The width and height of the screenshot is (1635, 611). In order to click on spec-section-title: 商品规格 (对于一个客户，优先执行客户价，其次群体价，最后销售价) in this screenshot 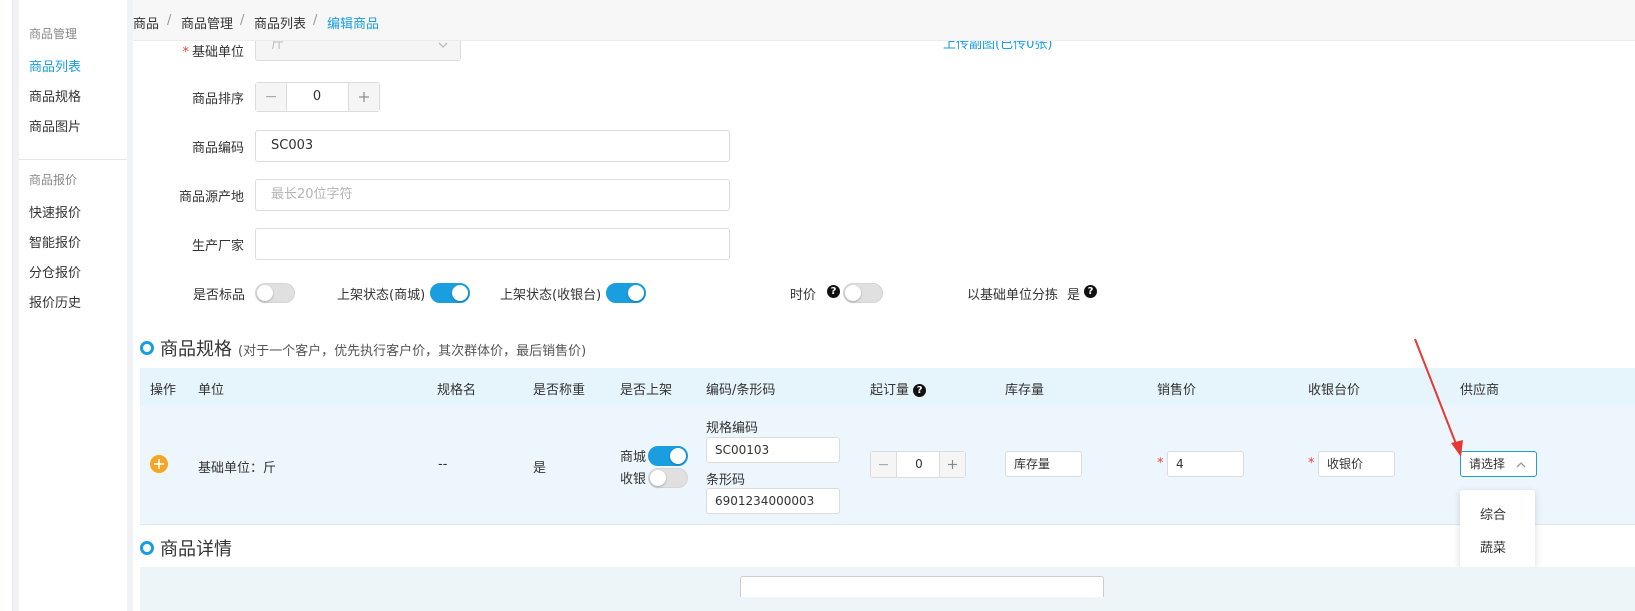, I will do `click(373, 349)`.